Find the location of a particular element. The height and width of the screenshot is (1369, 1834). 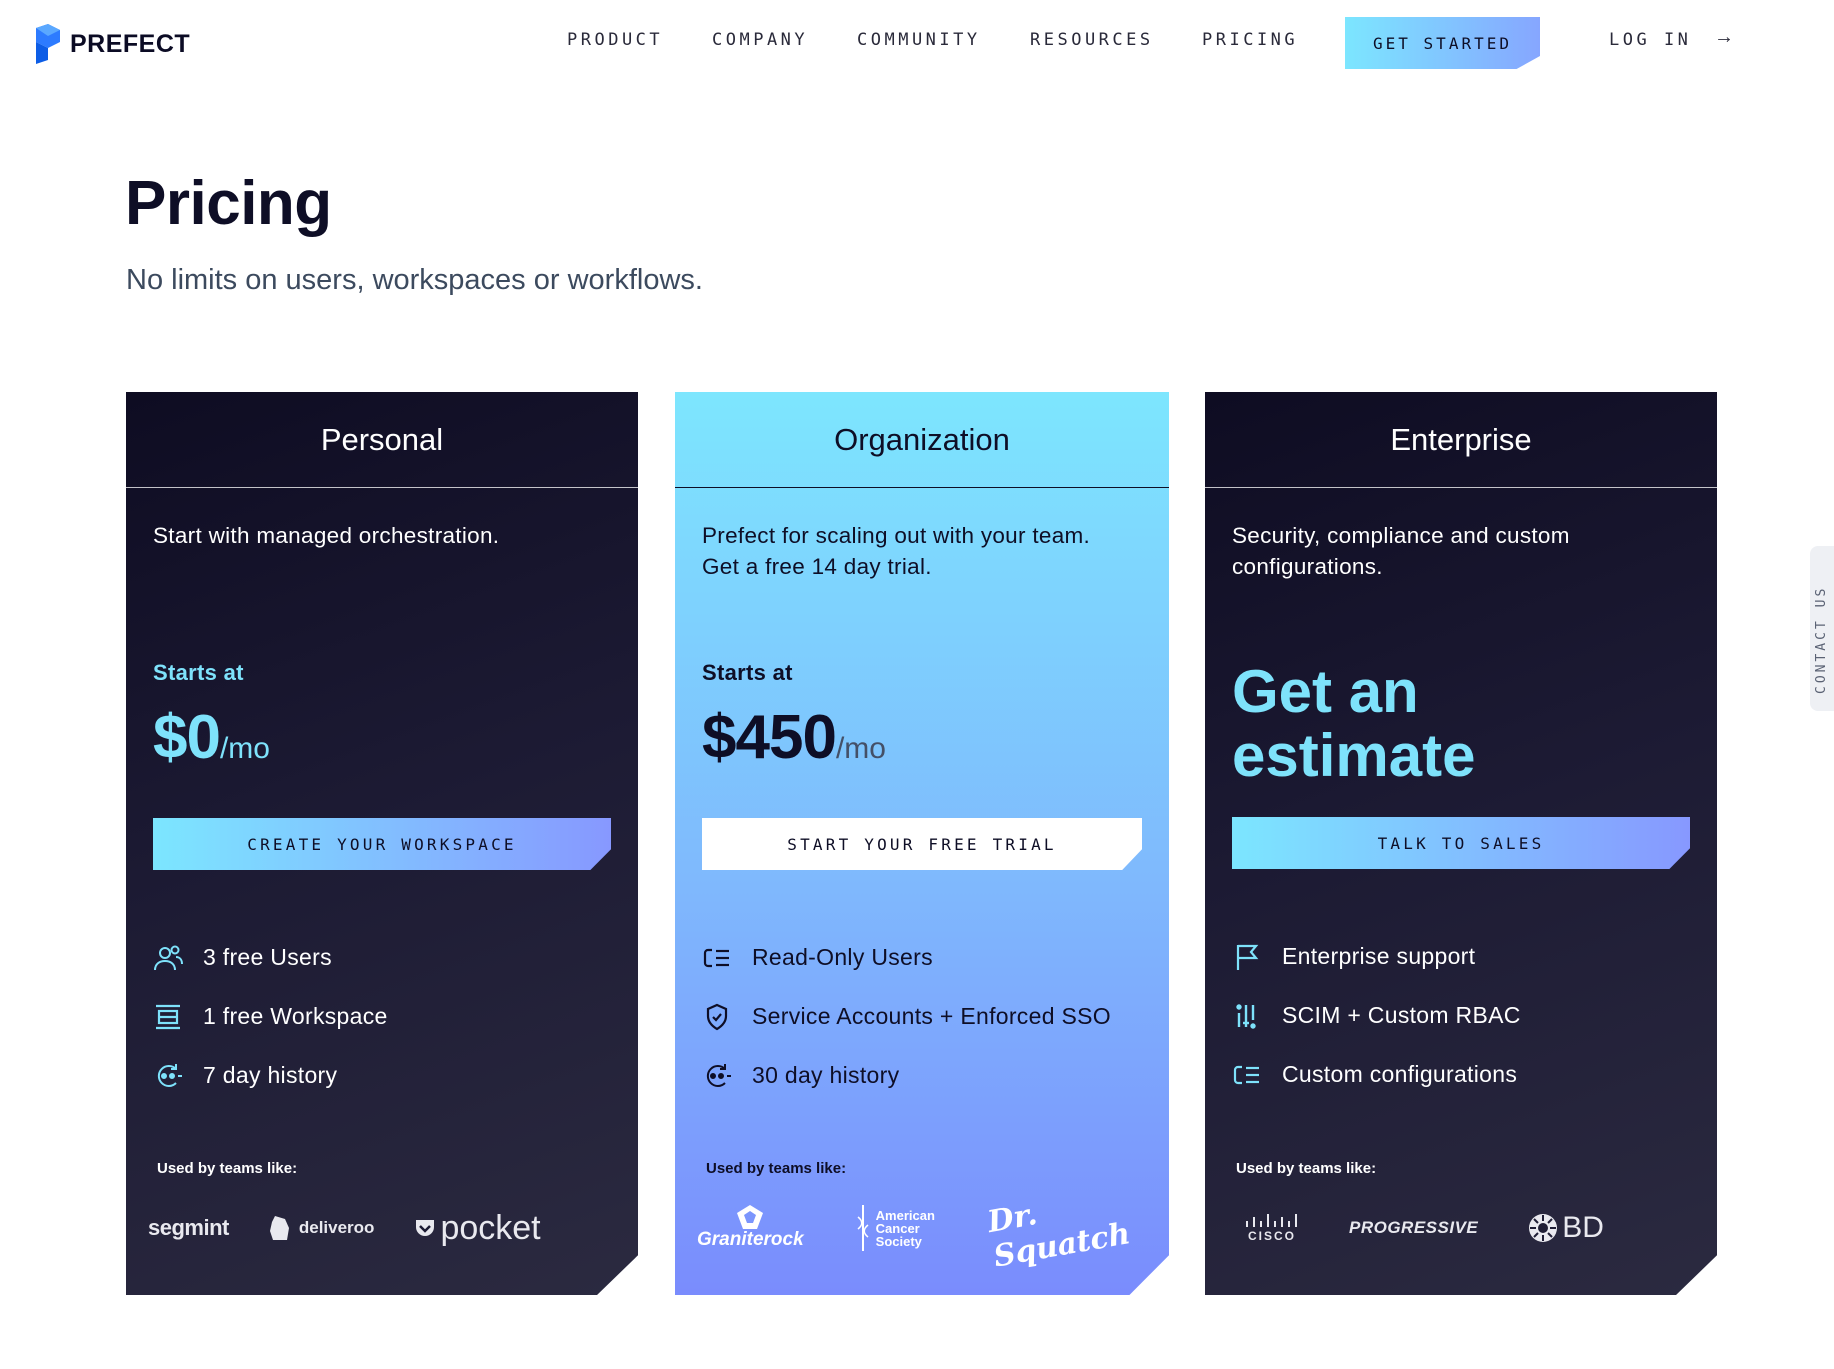

start-free-trial-button: START YOUR FREE TRIAL is located at coordinates (922, 844).